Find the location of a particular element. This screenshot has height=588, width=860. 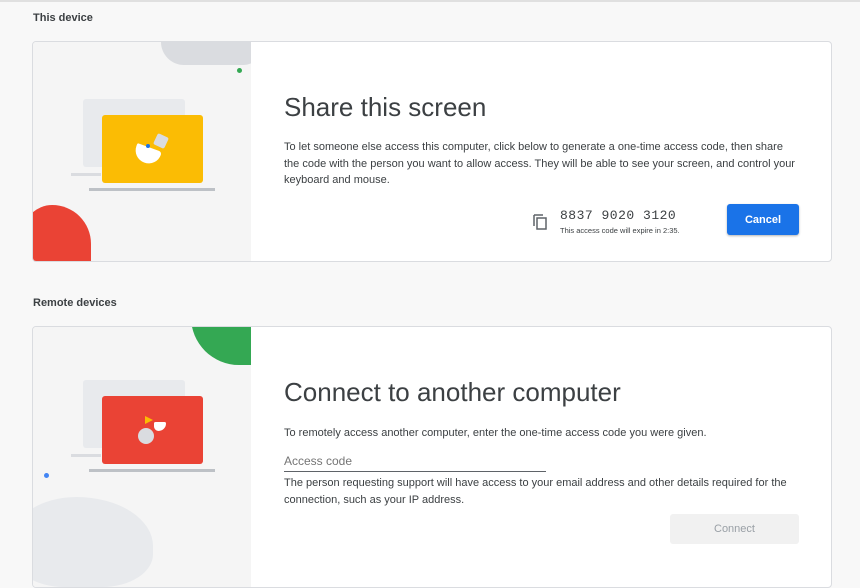

top-divider is located at coordinates (430, 1).